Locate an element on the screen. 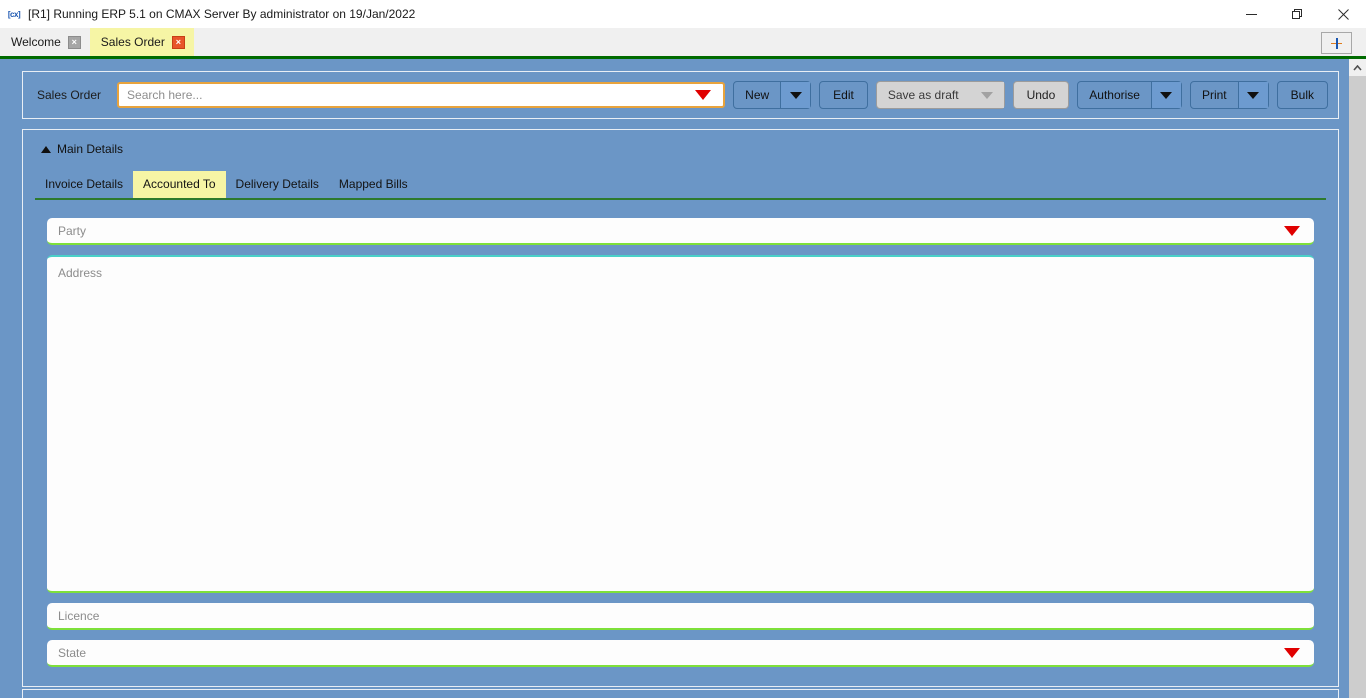 The image size is (1366, 698). main-details-header: Main Details is located at coordinates (683, 149).